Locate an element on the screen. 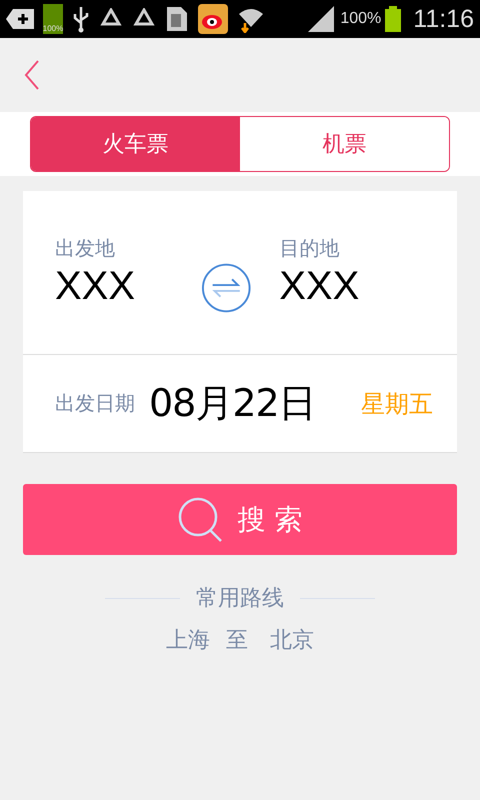 This screenshot has width=480, height=800. date-value: 08月22日 is located at coordinates (232, 403).